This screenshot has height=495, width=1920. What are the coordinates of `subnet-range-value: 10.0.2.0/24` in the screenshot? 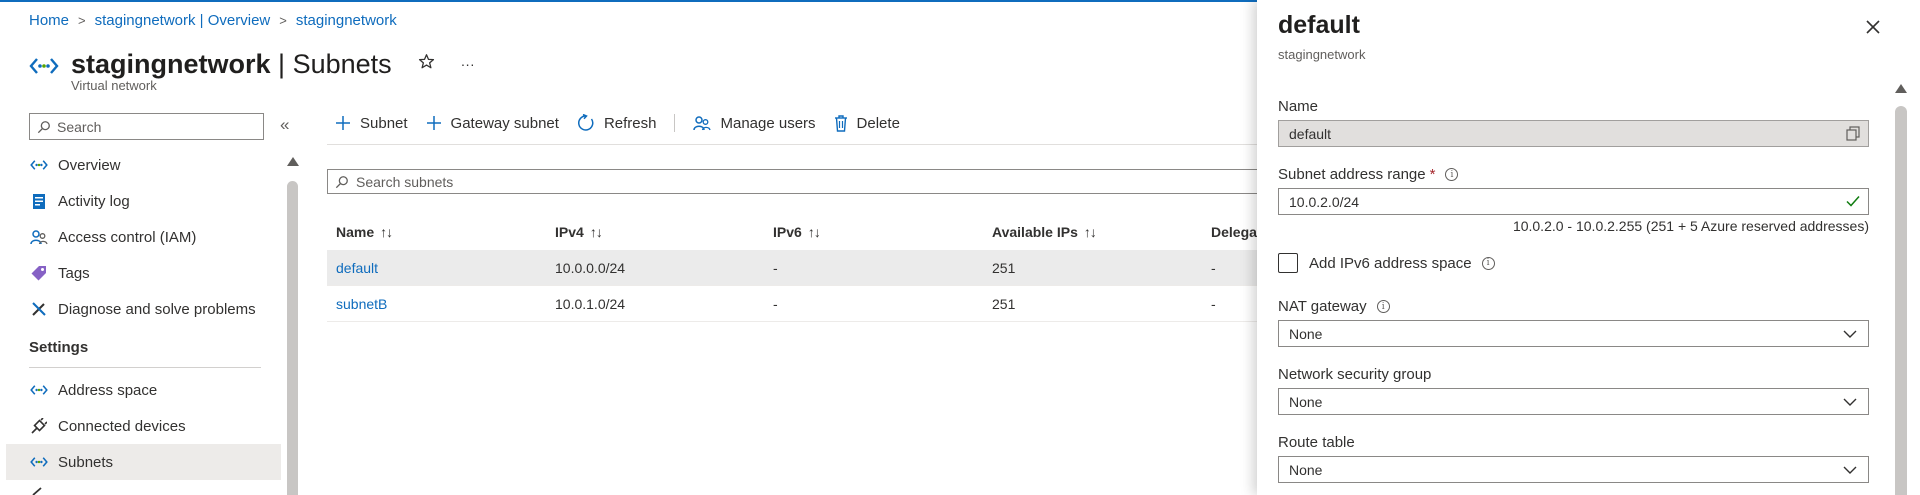 It's located at (1324, 201).